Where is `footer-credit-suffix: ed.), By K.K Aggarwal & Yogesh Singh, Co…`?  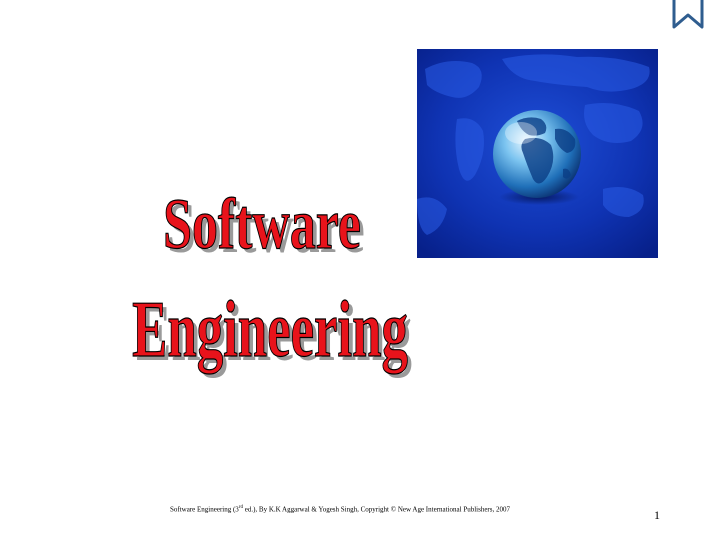 footer-credit-suffix: ed.), By K.K Aggarwal & Yogesh Singh, Co… is located at coordinates (376, 509).